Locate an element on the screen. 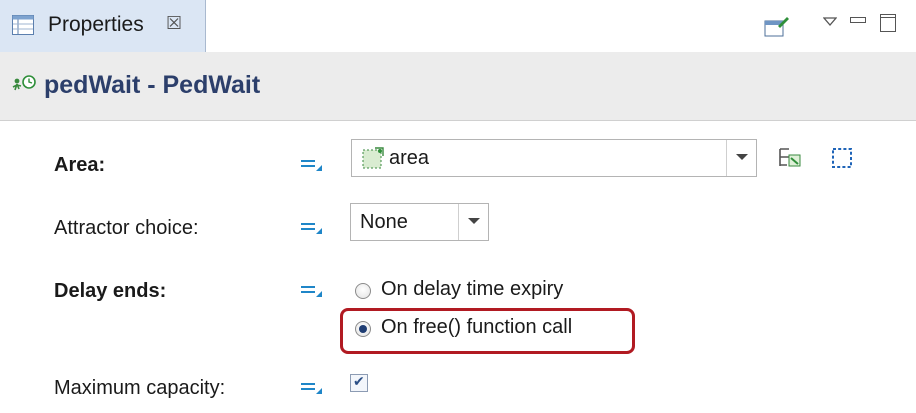 The height and width of the screenshot is (413, 916). attractor-select: None is located at coordinates (419, 222).